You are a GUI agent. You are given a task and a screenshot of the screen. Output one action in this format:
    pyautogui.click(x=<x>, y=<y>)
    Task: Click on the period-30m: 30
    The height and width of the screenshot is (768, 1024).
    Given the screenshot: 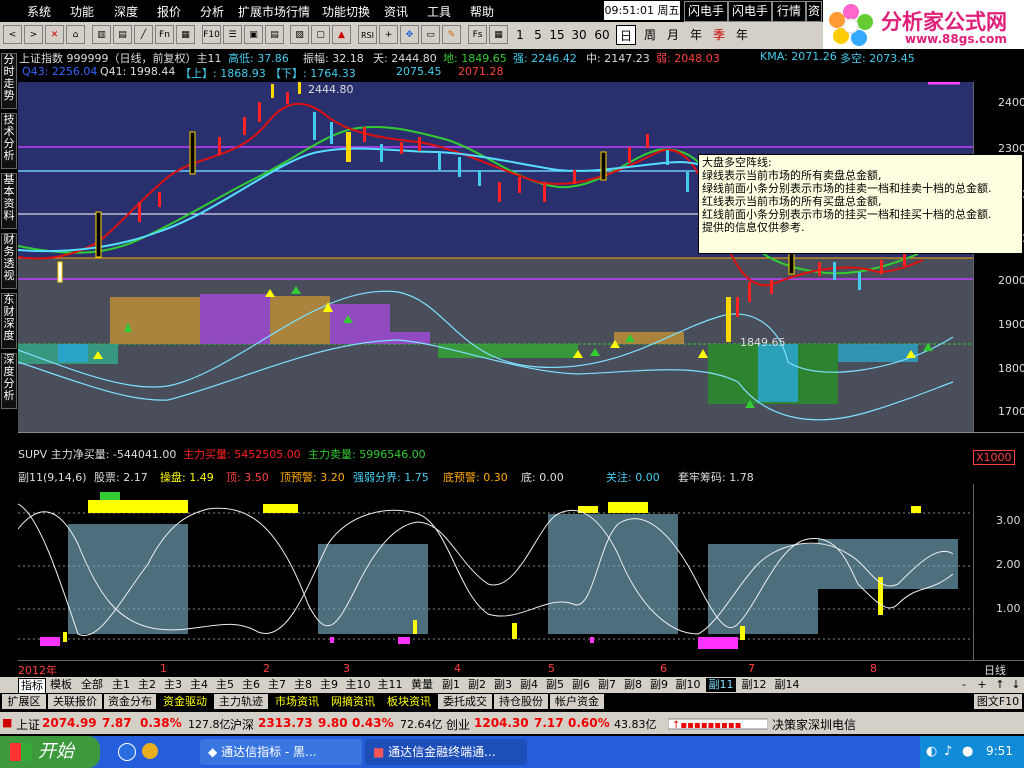 What is the action you would take?
    pyautogui.click(x=579, y=35)
    